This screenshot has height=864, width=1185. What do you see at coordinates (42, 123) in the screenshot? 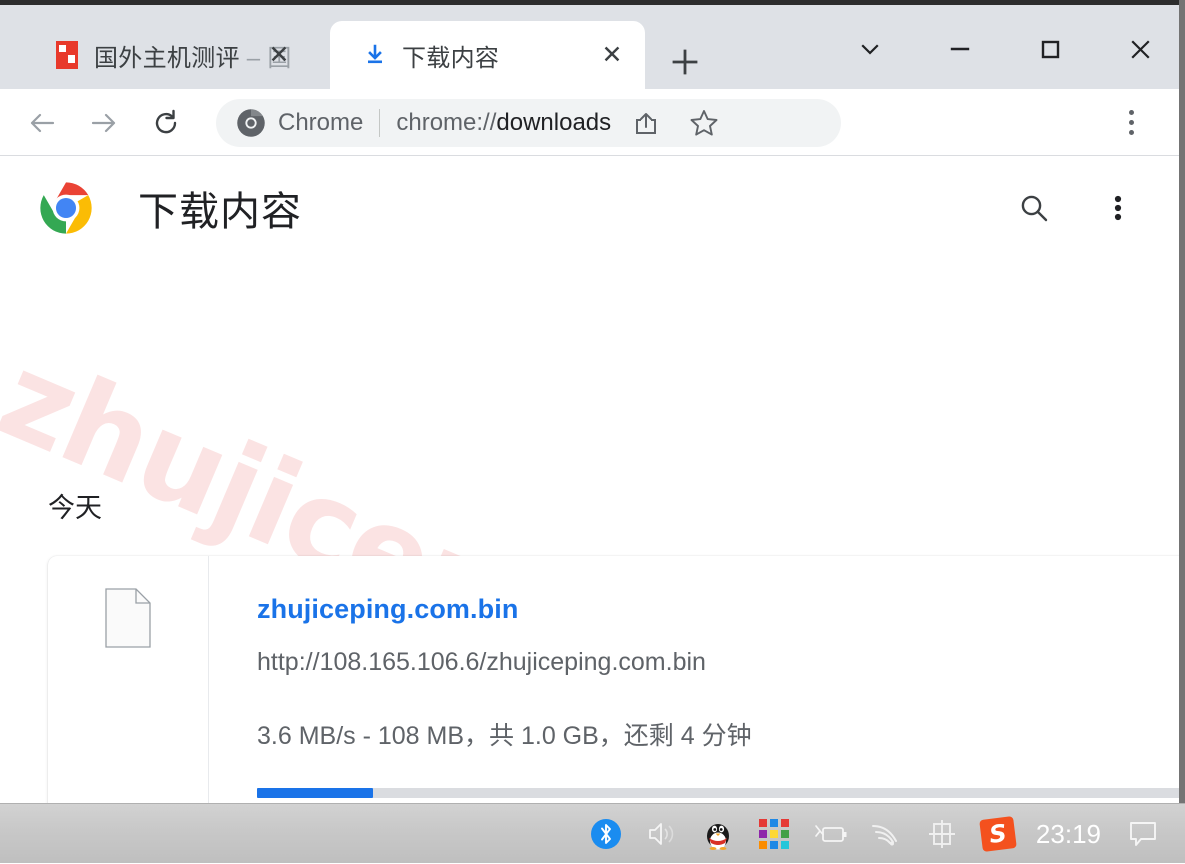
I see `back-arrow-icon` at bounding box center [42, 123].